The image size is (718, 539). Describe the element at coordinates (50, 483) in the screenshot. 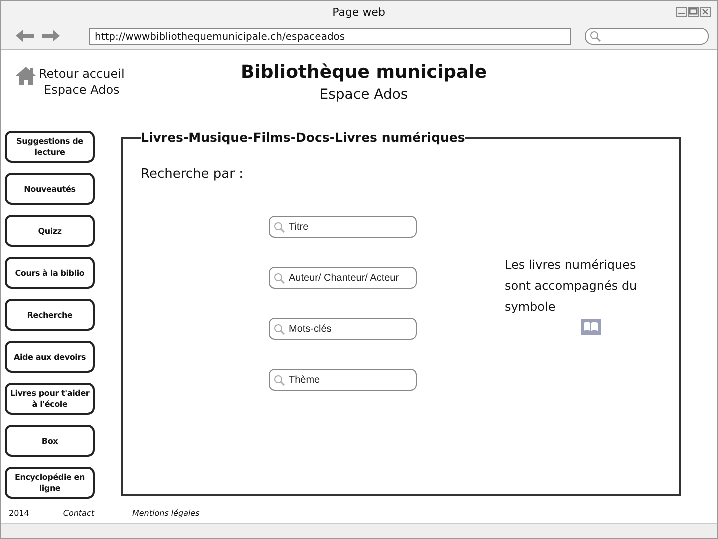

I see `sidebar-button: Encyclopédie en ligne` at that location.